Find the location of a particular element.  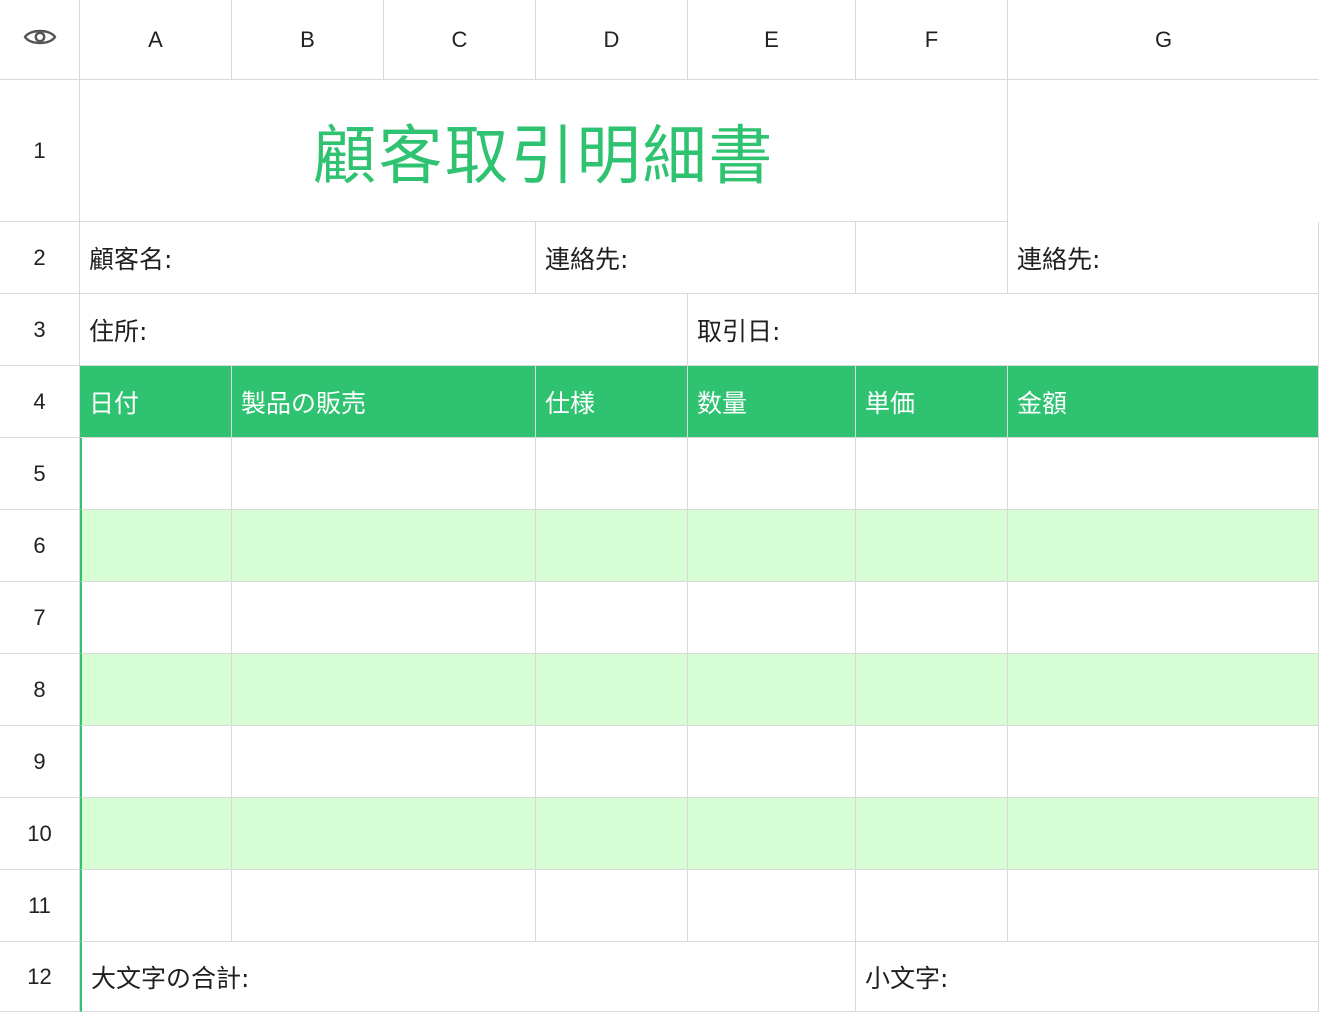

eye-icon is located at coordinates (40, 39).